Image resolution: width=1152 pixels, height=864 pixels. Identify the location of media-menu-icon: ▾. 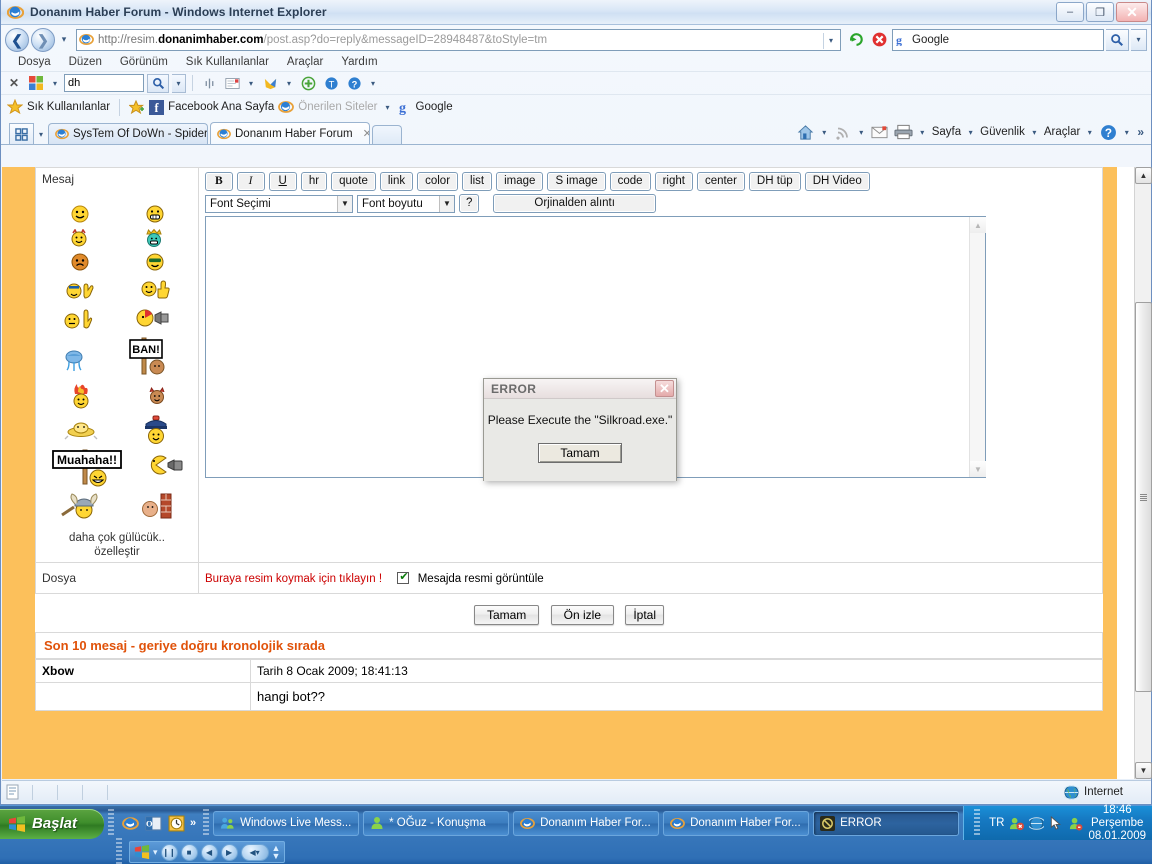
(155, 852).